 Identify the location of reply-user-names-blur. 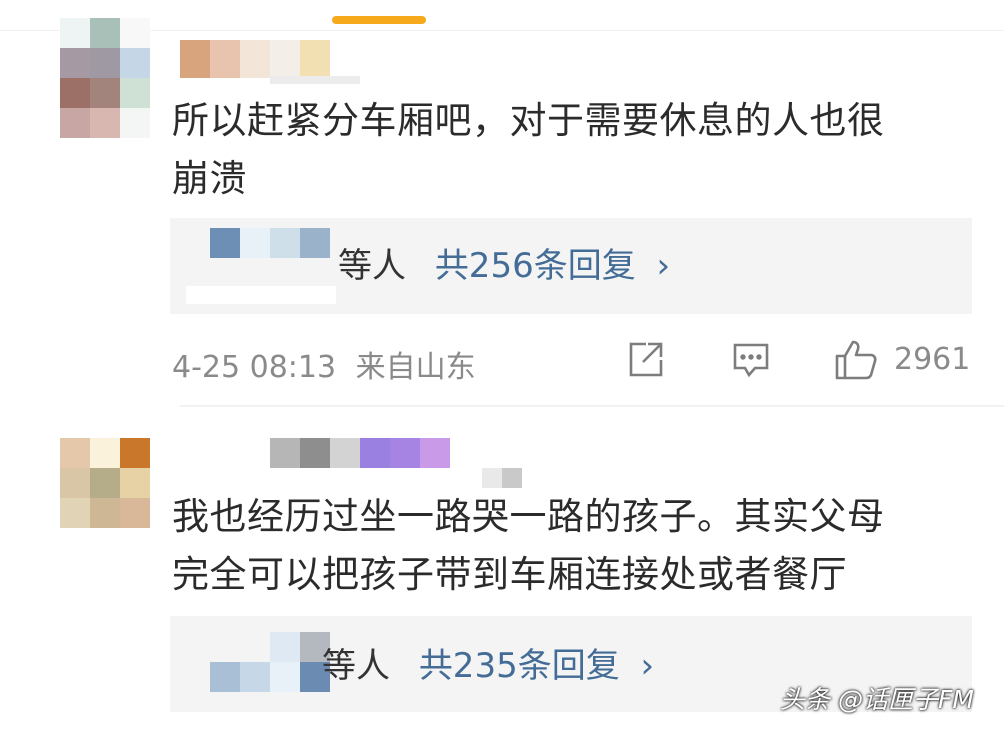
(261, 295).